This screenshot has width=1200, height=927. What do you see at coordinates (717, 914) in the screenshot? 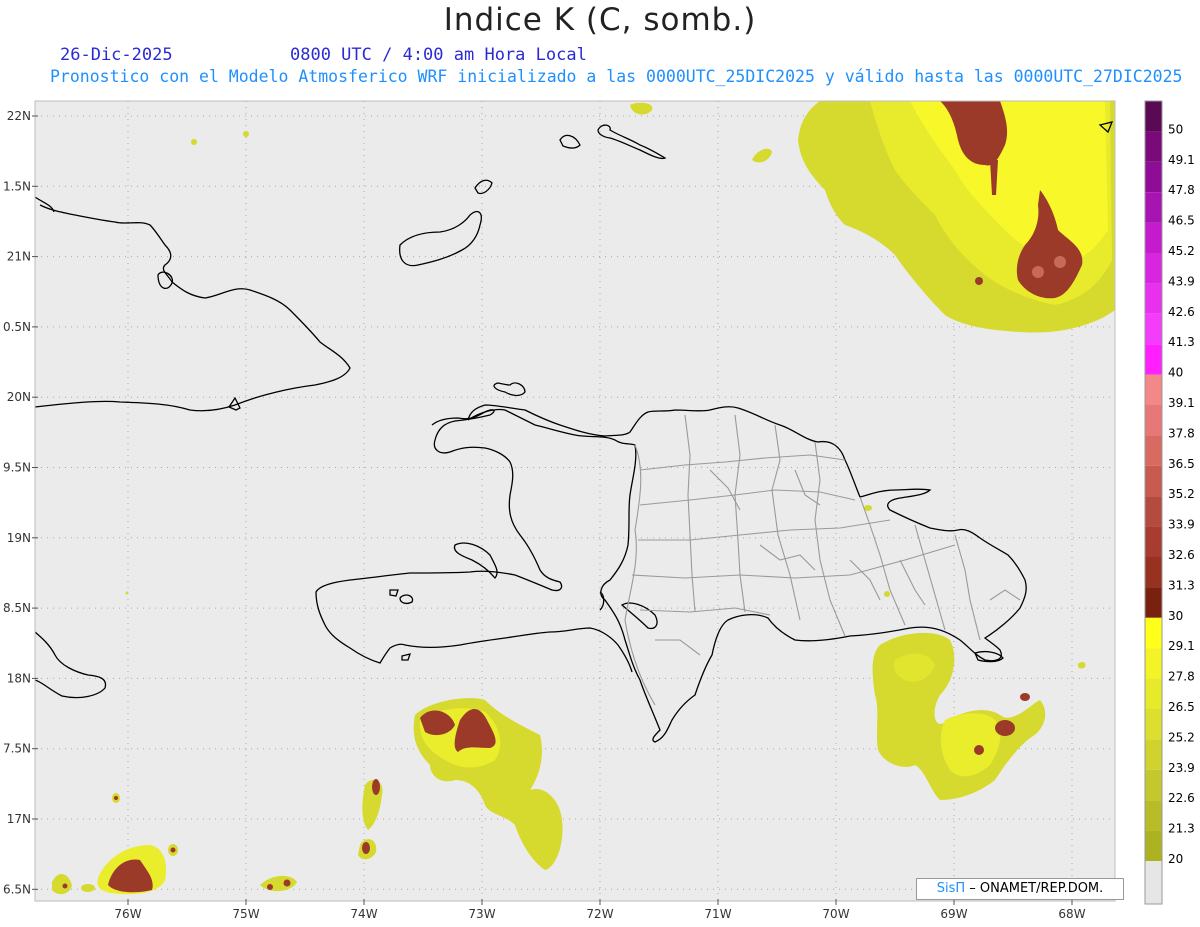
I see `lon-label: 71W` at bounding box center [717, 914].